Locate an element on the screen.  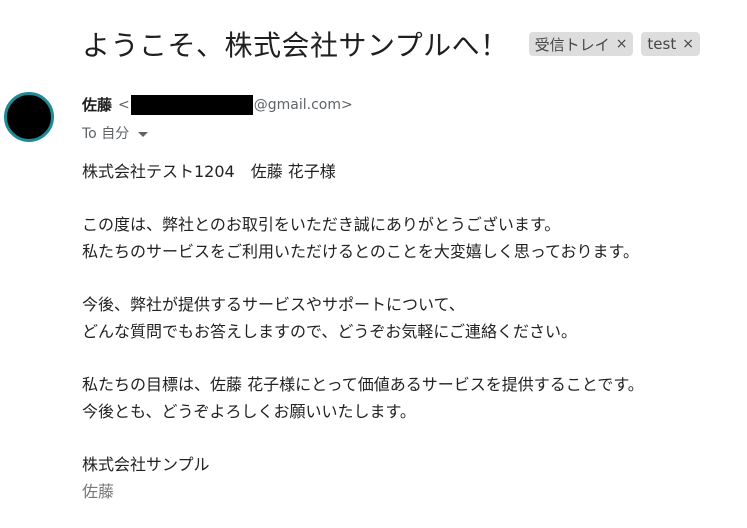
redacted-email-block is located at coordinates (191, 104).